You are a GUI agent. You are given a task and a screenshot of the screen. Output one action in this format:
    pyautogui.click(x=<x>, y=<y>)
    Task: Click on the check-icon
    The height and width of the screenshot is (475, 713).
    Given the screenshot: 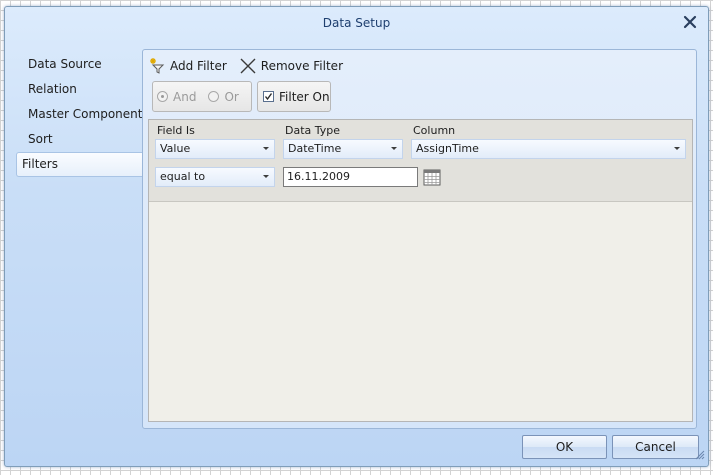 What is the action you would take?
    pyautogui.click(x=268, y=97)
    